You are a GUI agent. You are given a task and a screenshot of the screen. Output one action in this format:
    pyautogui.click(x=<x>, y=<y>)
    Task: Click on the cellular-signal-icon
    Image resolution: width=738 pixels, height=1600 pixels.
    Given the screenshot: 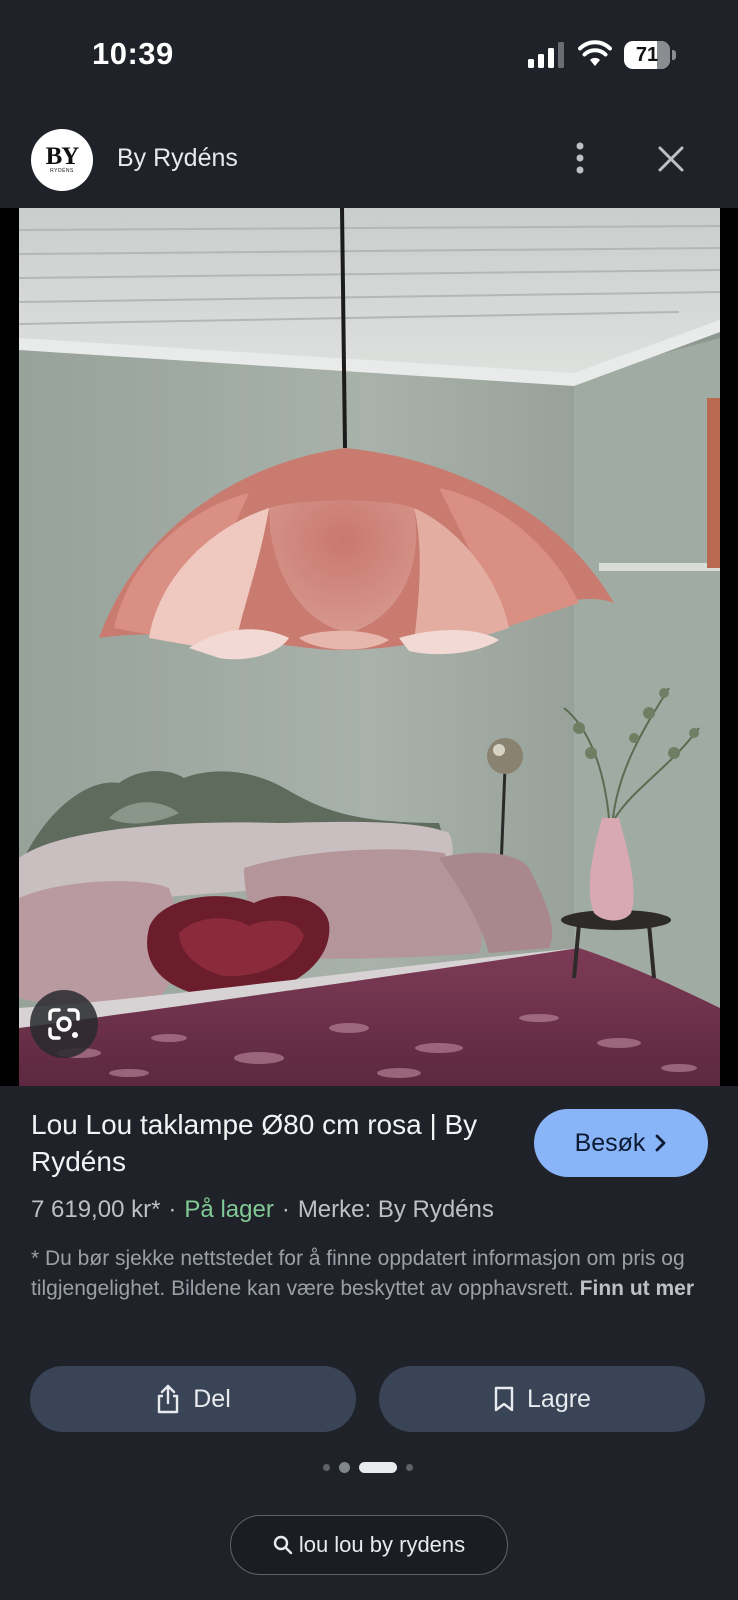 What is the action you would take?
    pyautogui.click(x=546, y=55)
    